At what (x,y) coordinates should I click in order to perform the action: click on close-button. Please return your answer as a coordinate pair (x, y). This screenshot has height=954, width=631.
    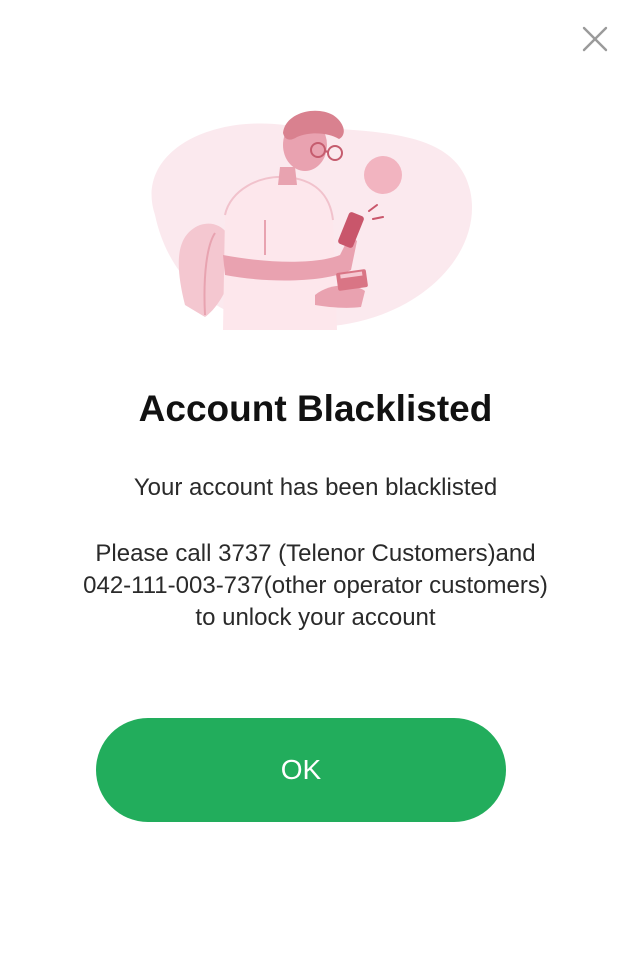
    Looking at the image, I should click on (595, 39).